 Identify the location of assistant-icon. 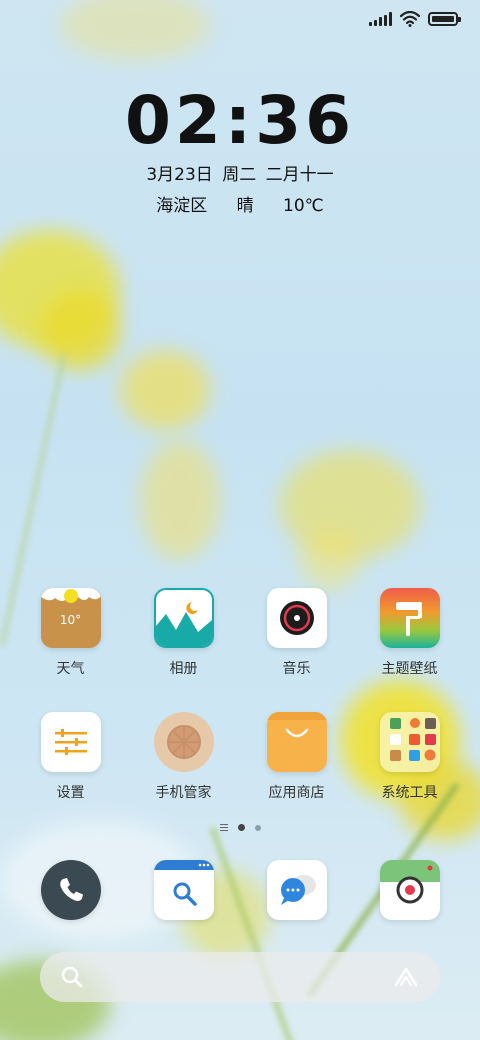
(406, 977).